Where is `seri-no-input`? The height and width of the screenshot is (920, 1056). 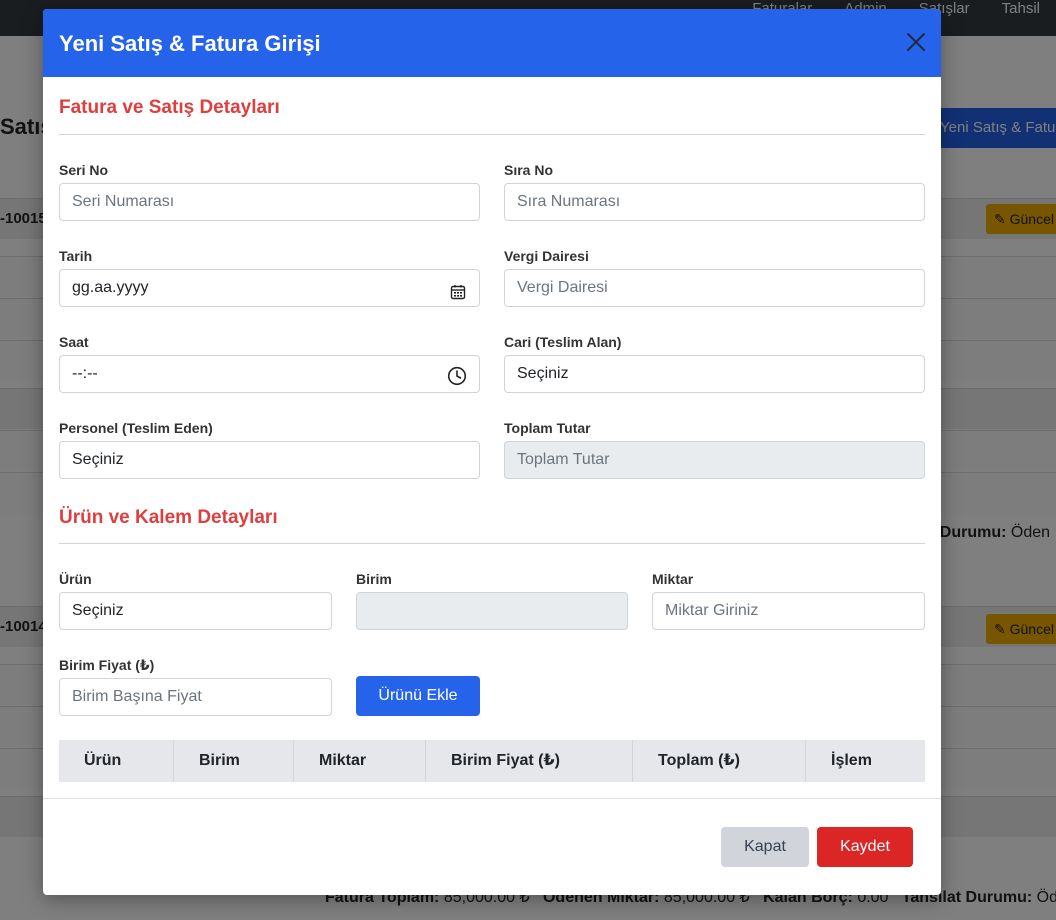 seri-no-input is located at coordinates (269, 202).